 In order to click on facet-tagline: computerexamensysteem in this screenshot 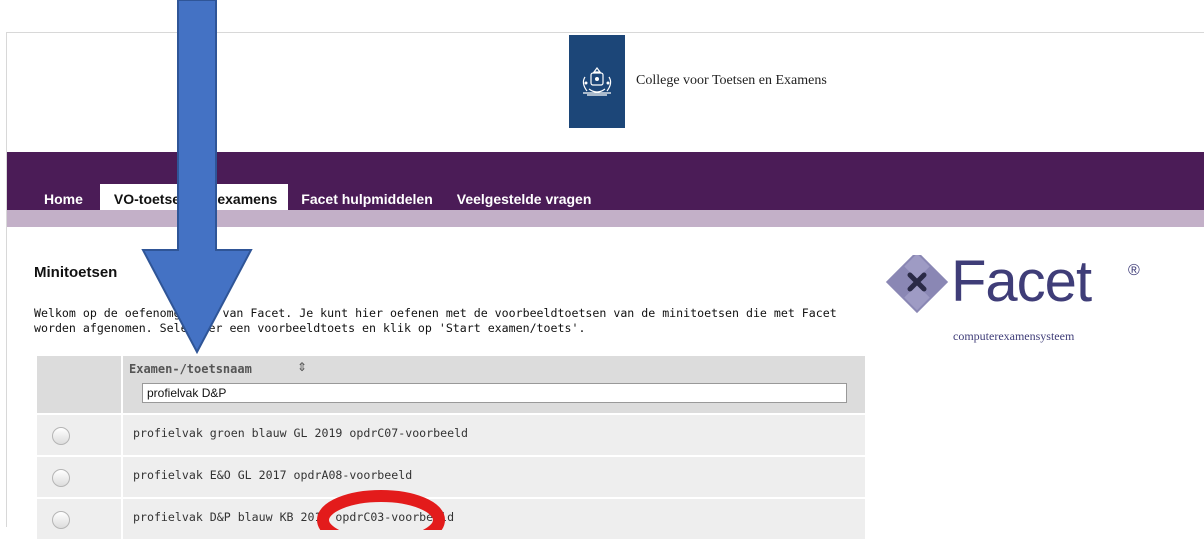, I will do `click(1014, 336)`.